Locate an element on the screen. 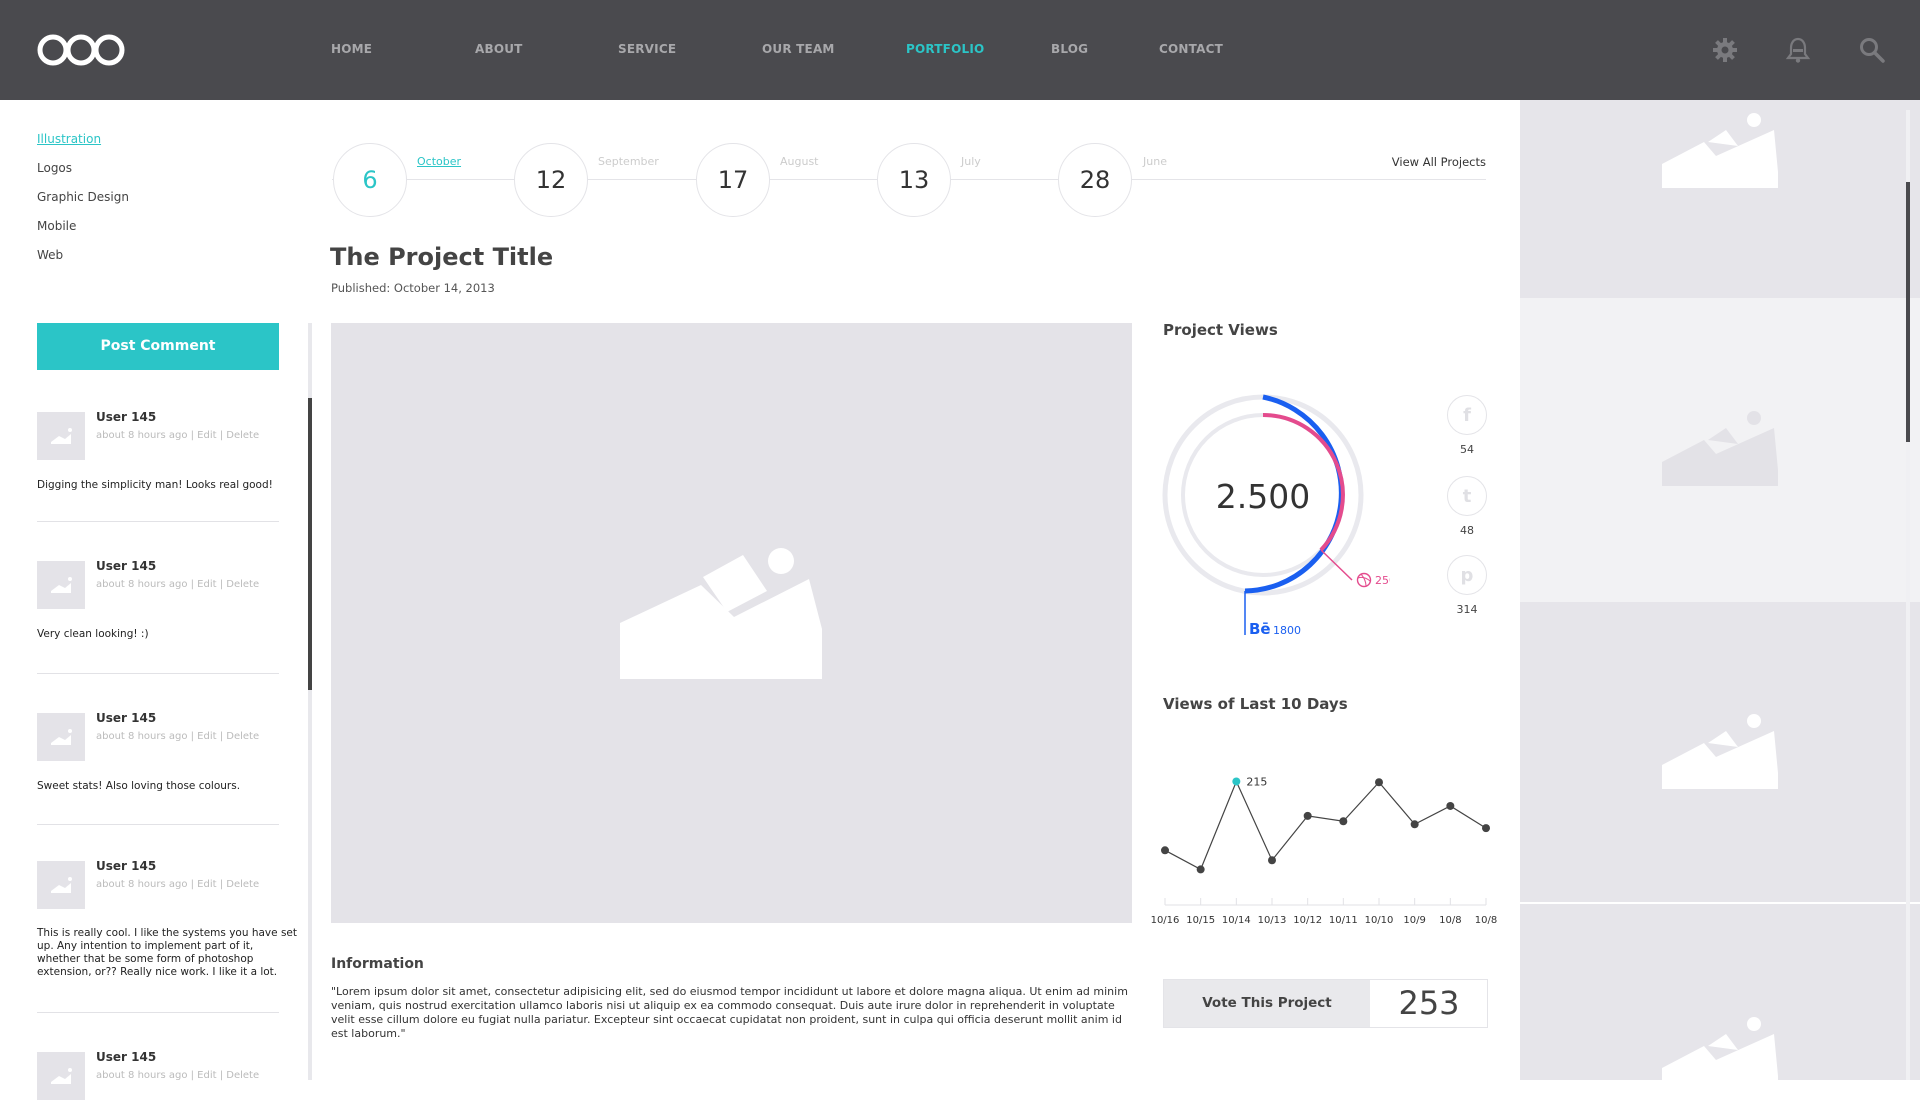  gear-icon is located at coordinates (1725, 50).